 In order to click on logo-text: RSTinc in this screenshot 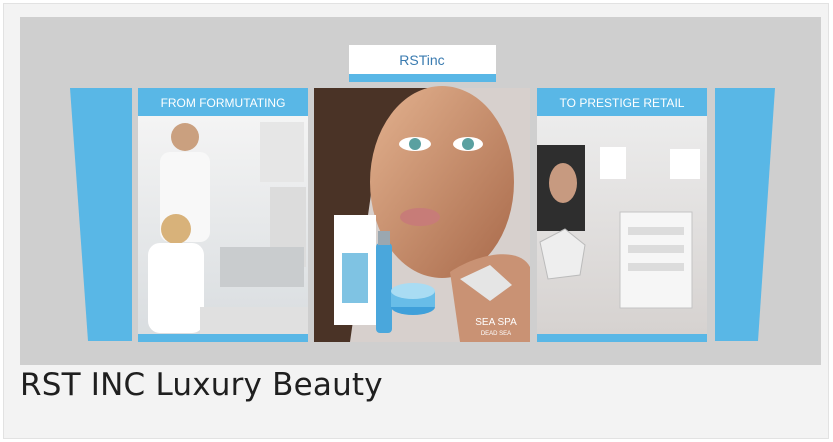, I will do `click(421, 60)`.